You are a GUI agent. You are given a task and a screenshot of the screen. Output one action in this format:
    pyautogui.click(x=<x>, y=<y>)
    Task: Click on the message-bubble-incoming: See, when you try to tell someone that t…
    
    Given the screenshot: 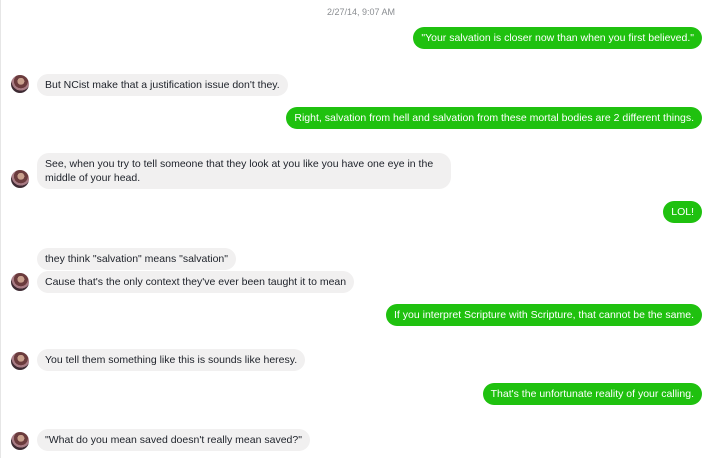 What is the action you would take?
    pyautogui.click(x=244, y=171)
    